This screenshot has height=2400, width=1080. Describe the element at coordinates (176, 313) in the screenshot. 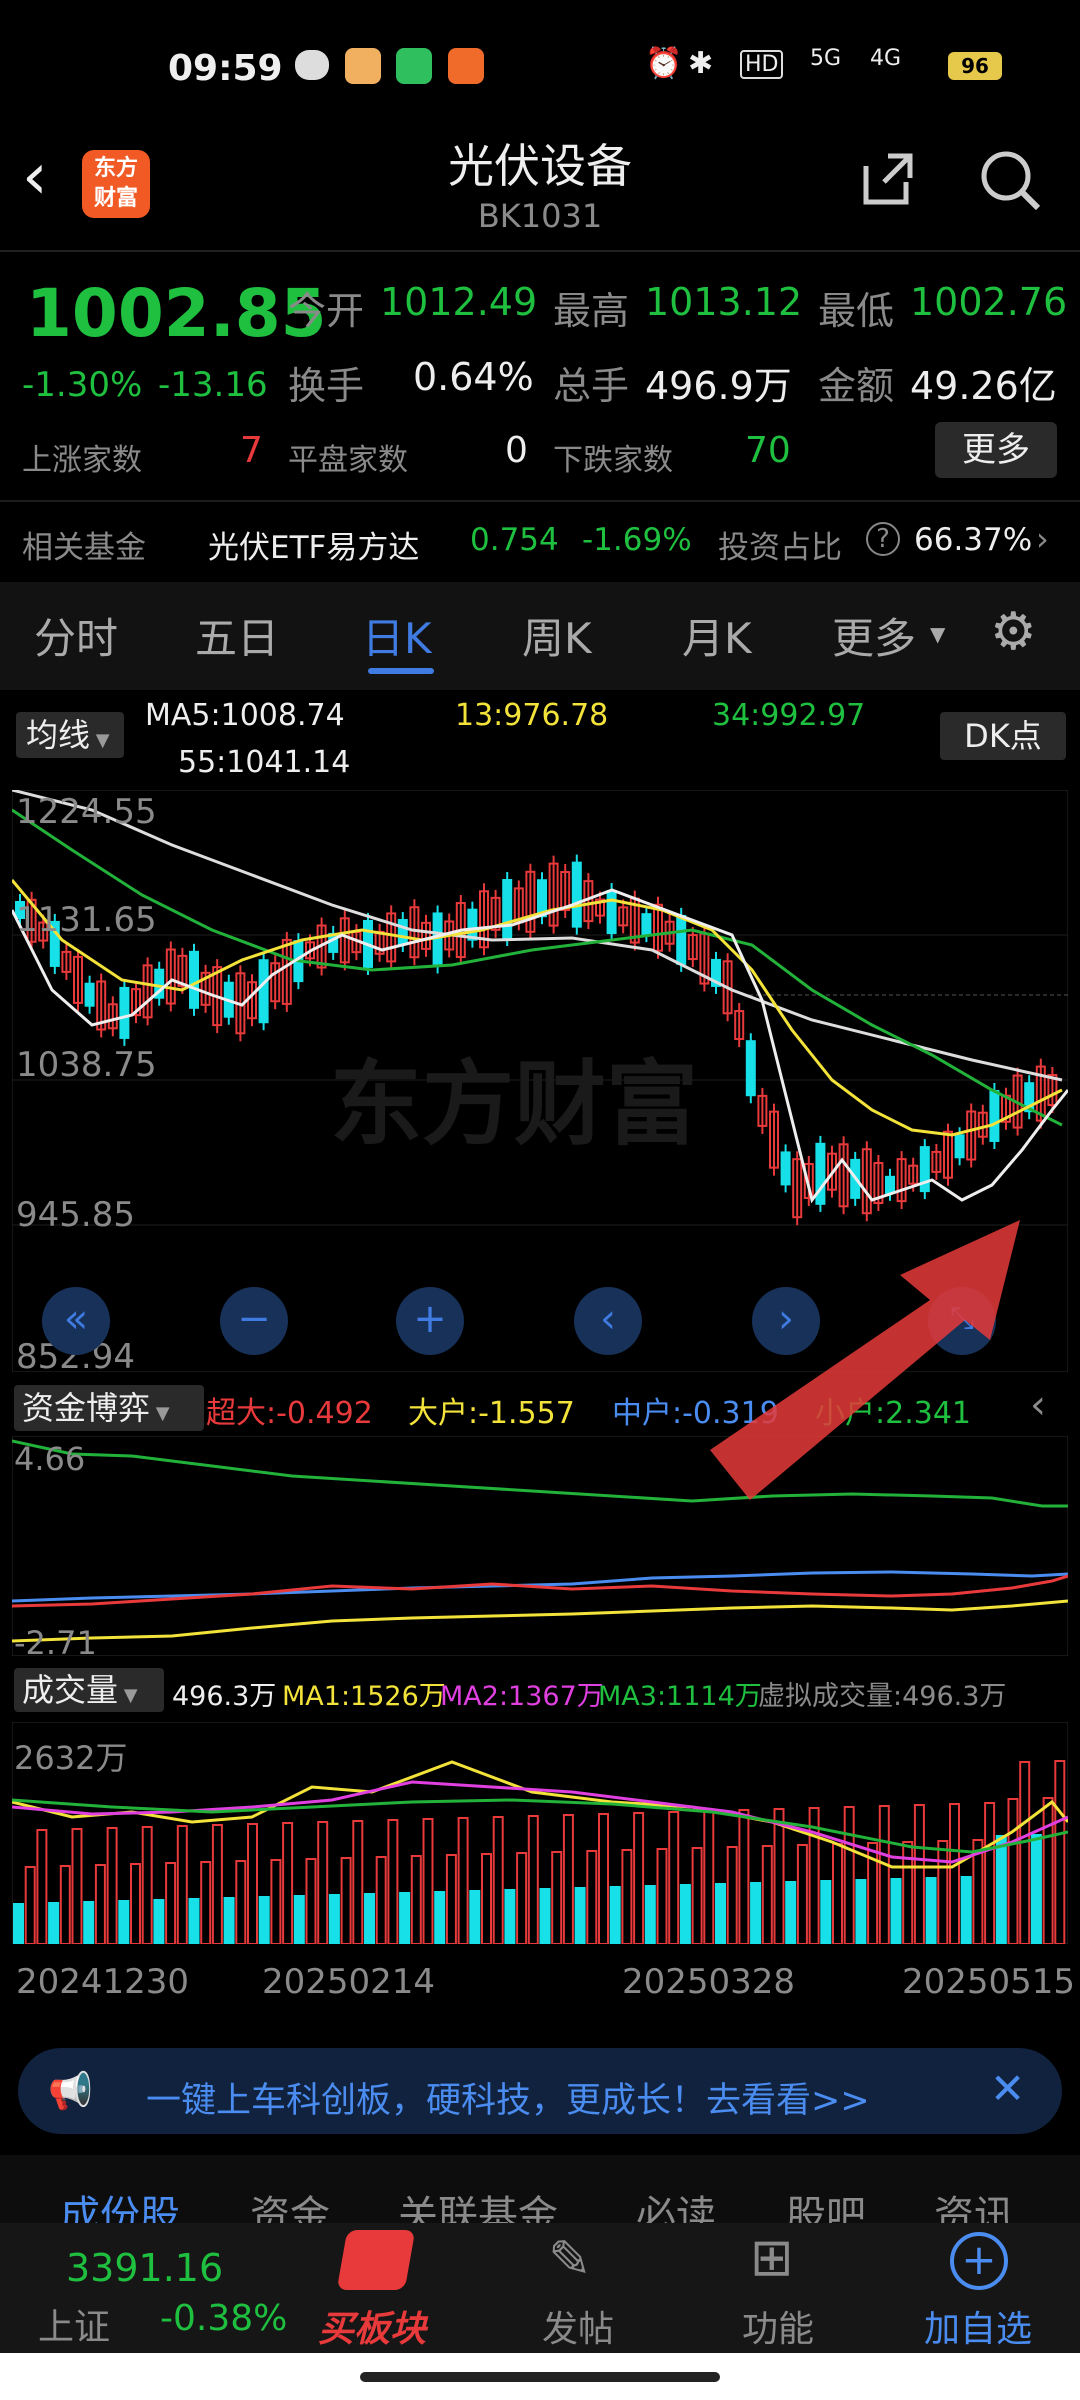

I see `current-price: 1002.85` at that location.